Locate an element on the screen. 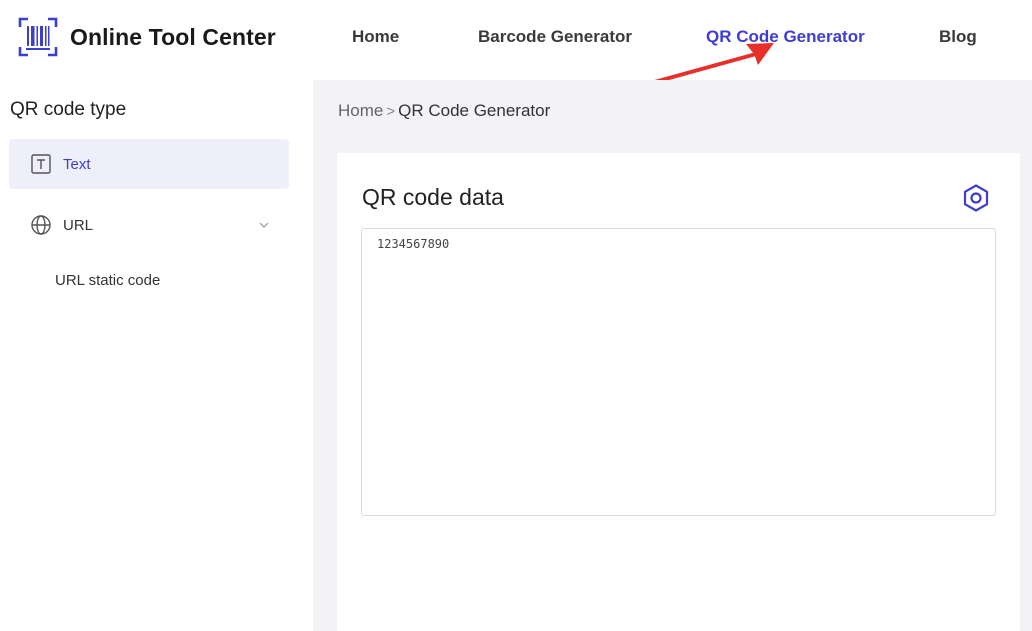 This screenshot has width=1032, height=631. text-icon is located at coordinates (41, 164).